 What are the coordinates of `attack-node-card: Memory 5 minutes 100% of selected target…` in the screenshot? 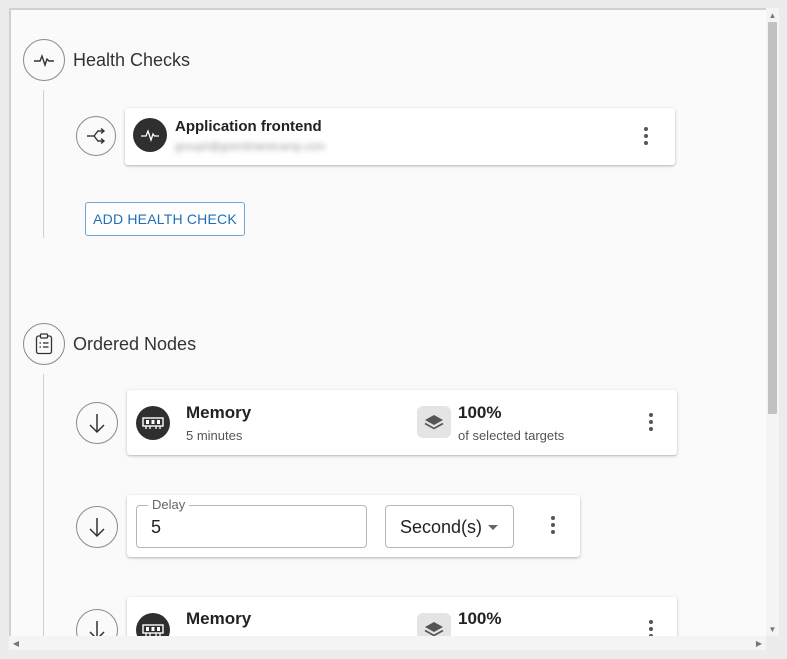 It's located at (402, 422).